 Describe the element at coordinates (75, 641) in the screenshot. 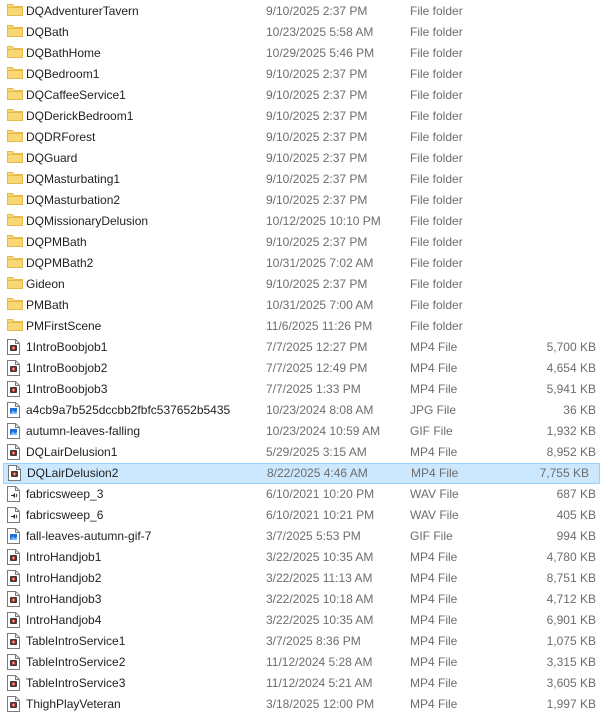

I see `file-name: TableIntroService1` at that location.